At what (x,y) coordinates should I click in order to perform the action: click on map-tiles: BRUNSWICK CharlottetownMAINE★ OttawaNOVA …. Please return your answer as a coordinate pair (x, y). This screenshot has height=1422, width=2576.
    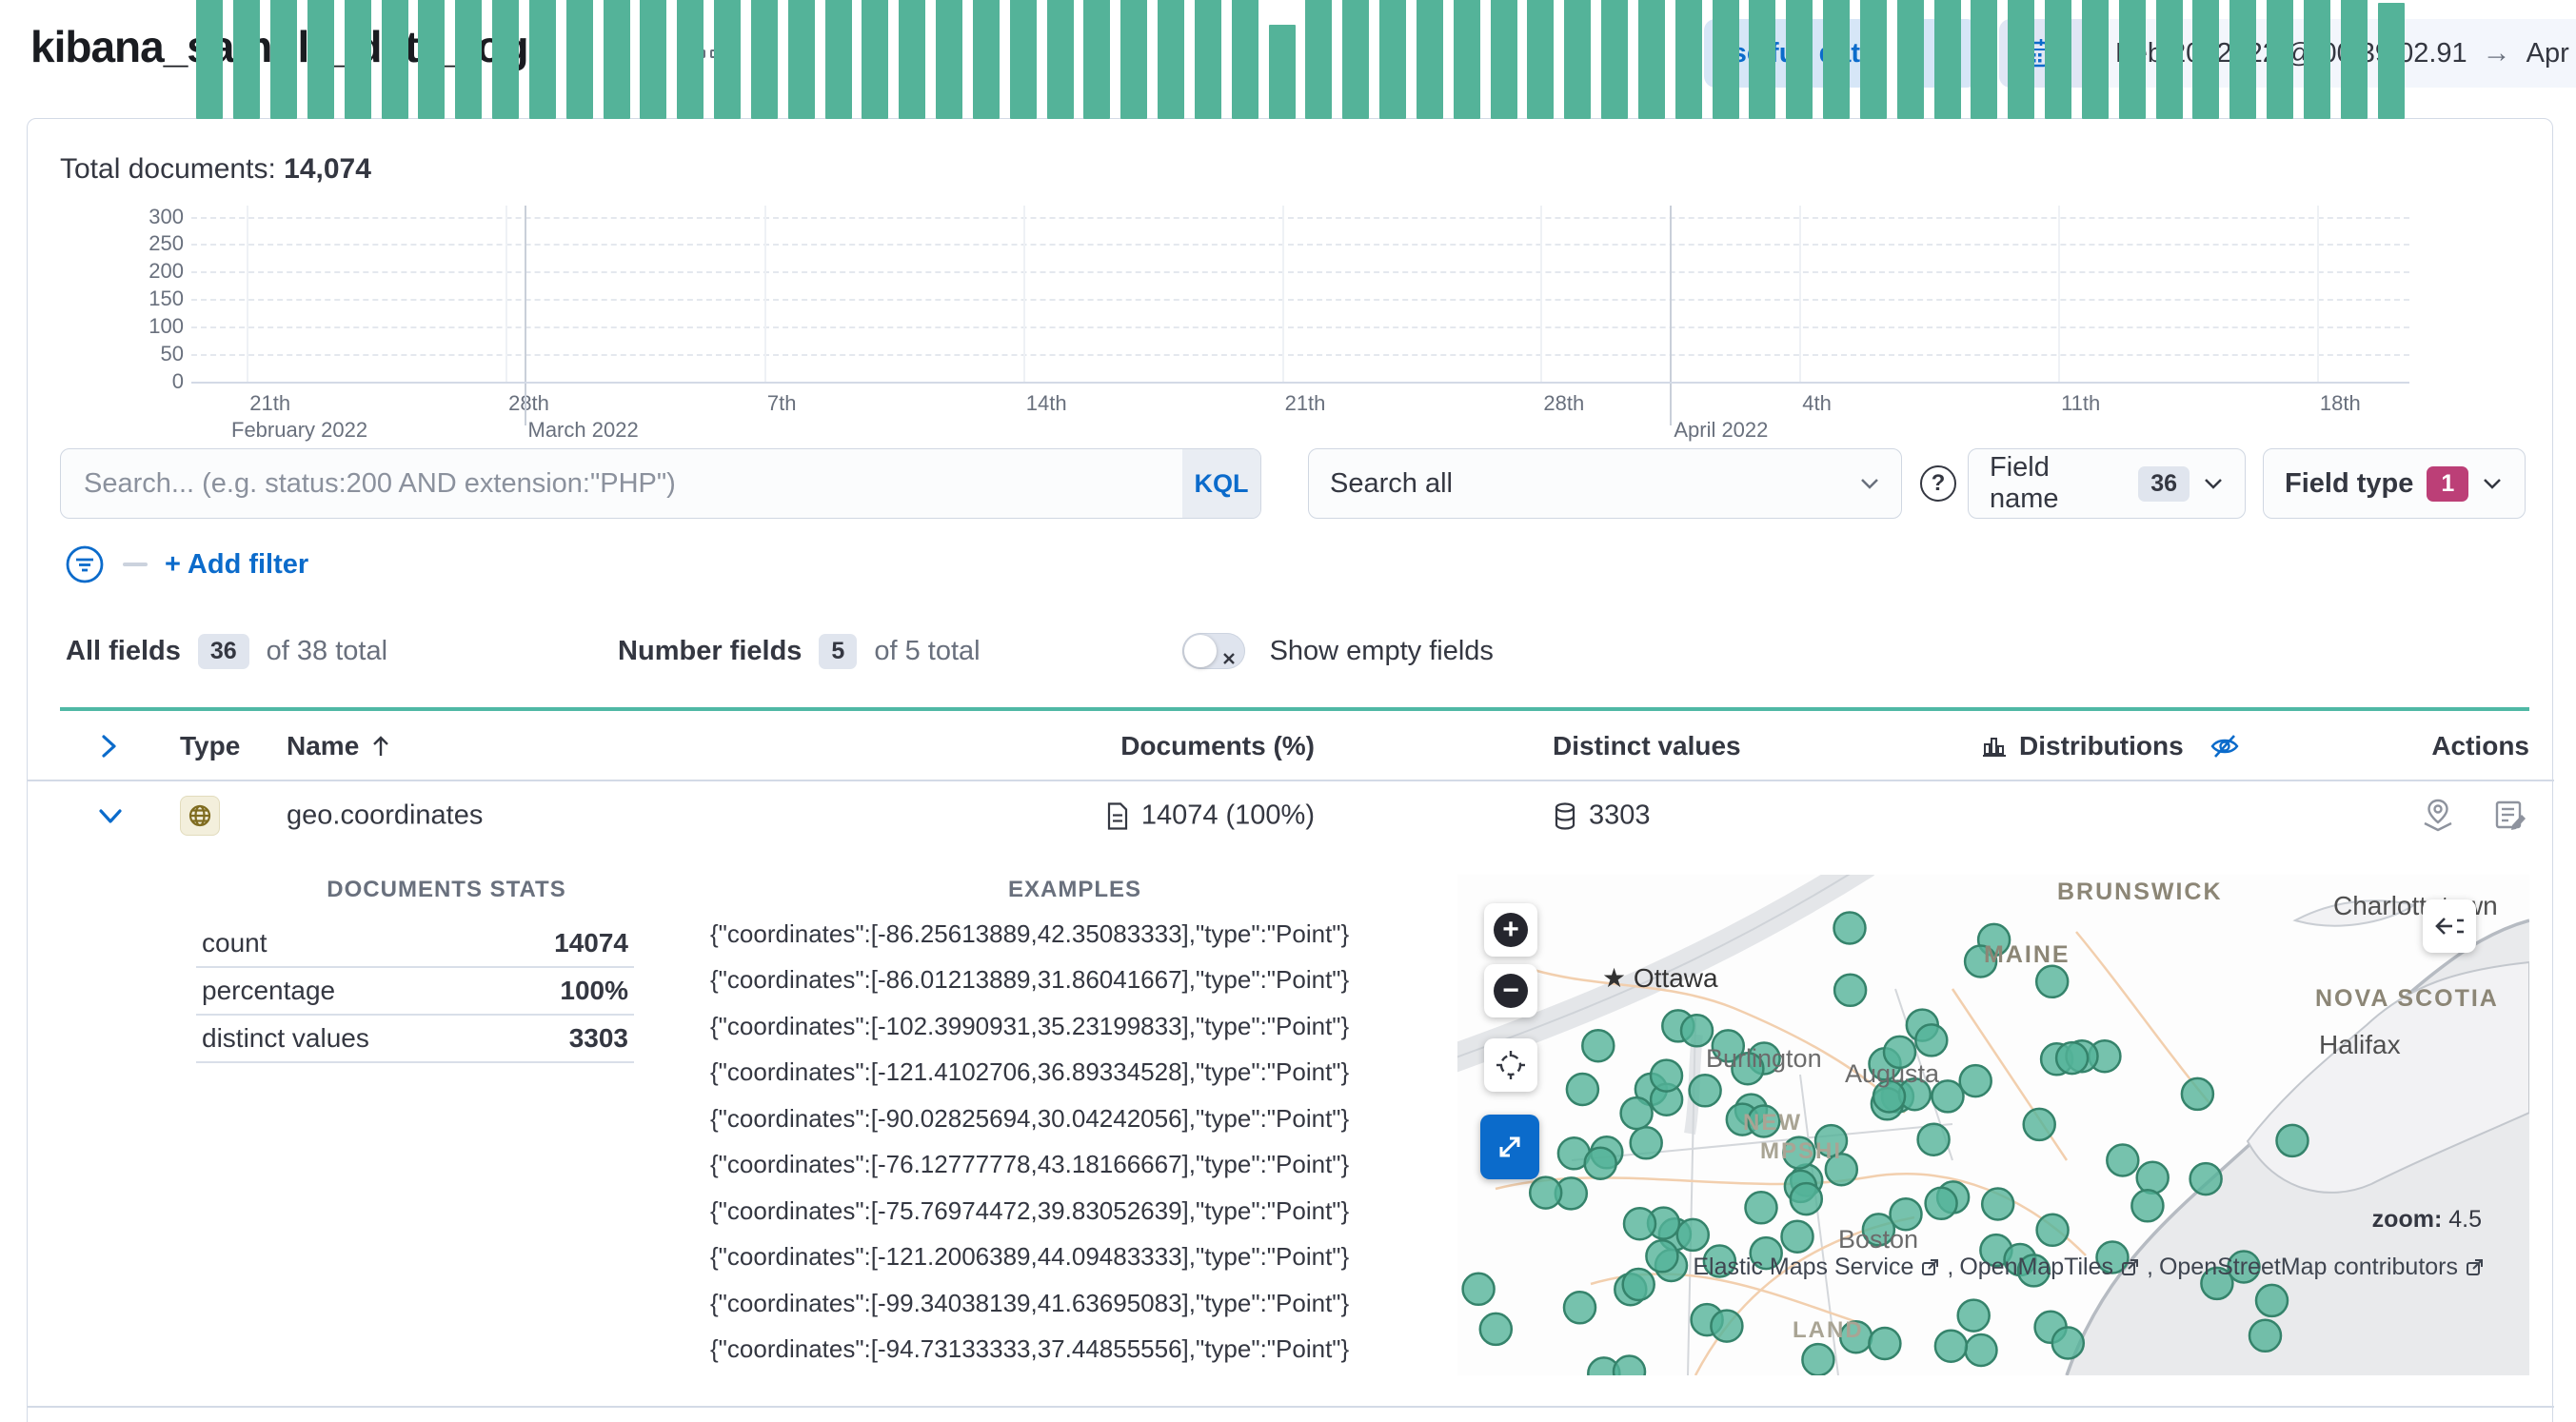
    Looking at the image, I should click on (1993, 1125).